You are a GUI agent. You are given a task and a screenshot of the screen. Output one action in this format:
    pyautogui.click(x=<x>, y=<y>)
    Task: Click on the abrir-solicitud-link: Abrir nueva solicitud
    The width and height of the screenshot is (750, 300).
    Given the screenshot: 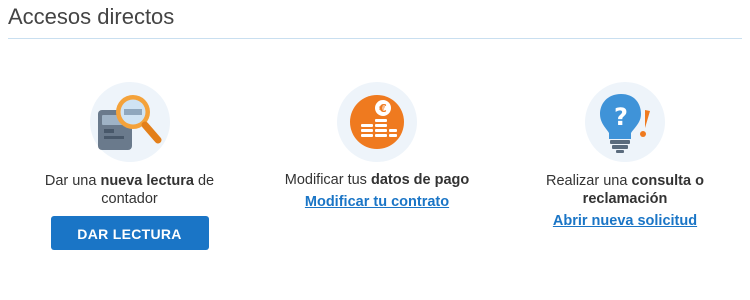 What is the action you would take?
    pyautogui.click(x=625, y=221)
    